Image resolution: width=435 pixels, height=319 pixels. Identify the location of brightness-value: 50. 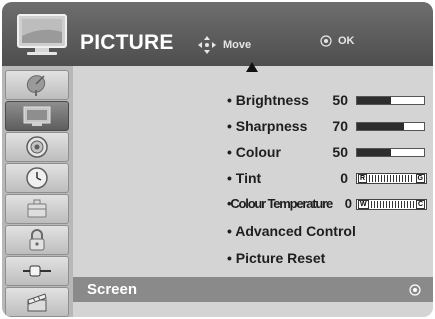
(340, 100).